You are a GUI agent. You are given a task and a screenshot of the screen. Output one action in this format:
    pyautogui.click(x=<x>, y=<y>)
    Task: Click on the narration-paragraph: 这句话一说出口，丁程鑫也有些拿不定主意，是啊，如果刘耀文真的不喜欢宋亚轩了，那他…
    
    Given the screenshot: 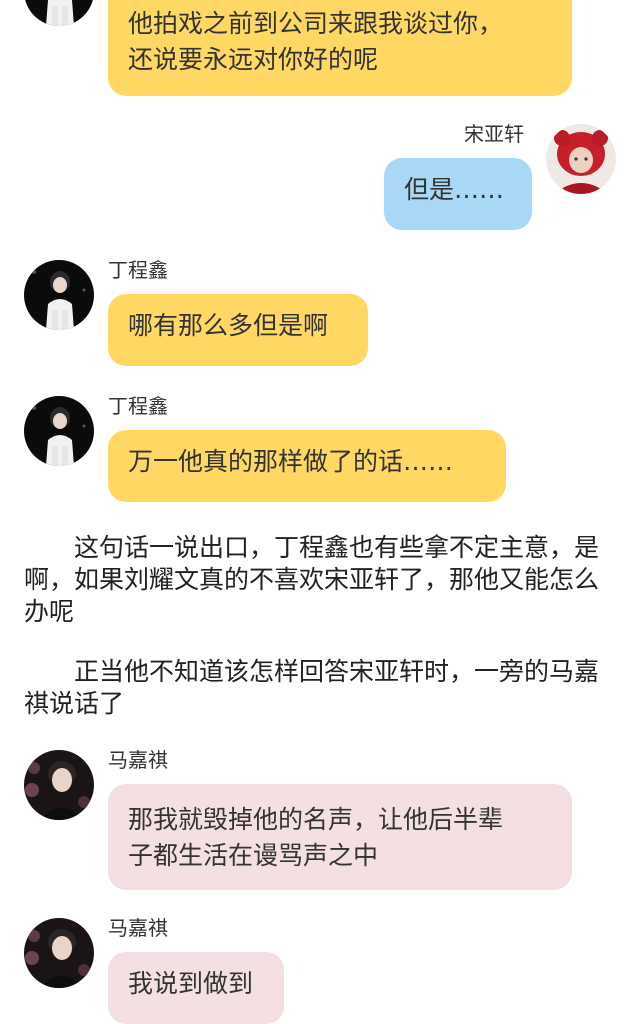 What is the action you would take?
    pyautogui.click(x=312, y=579)
    